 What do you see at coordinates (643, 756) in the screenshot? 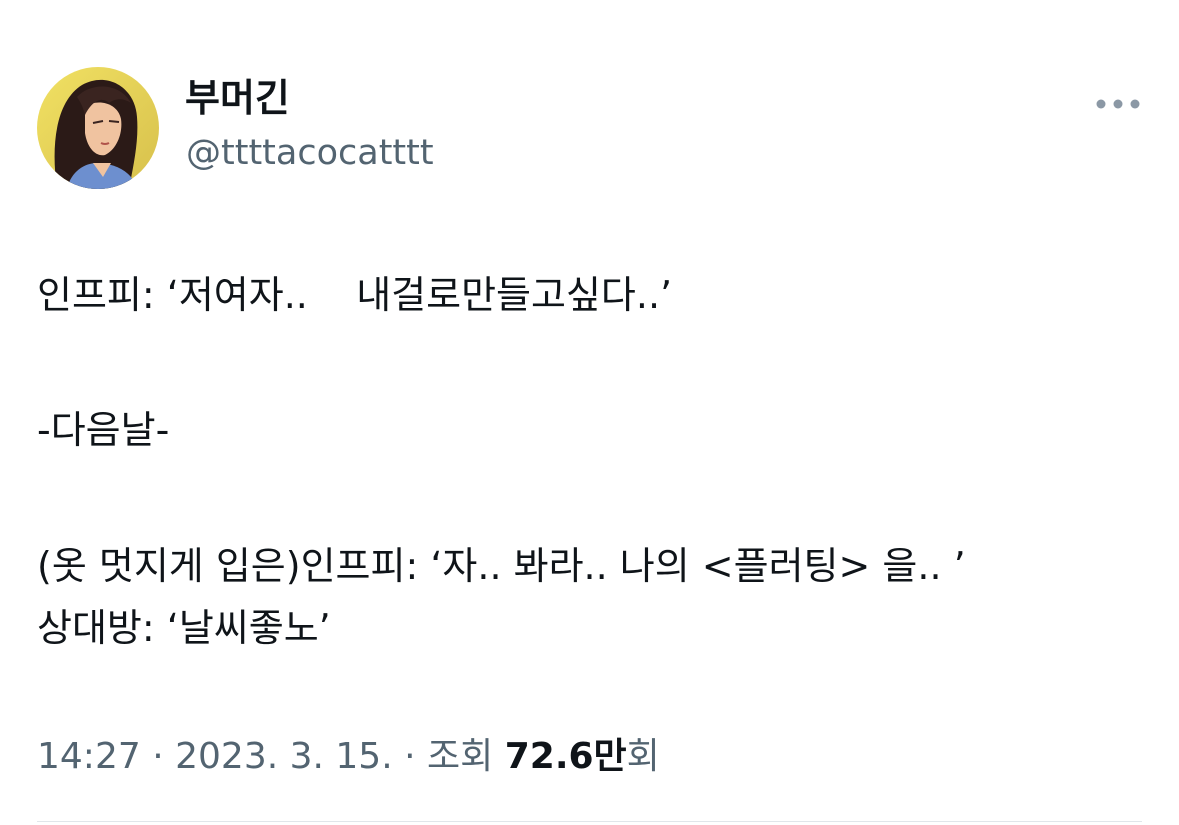
I see `views-suffix: 회` at bounding box center [643, 756].